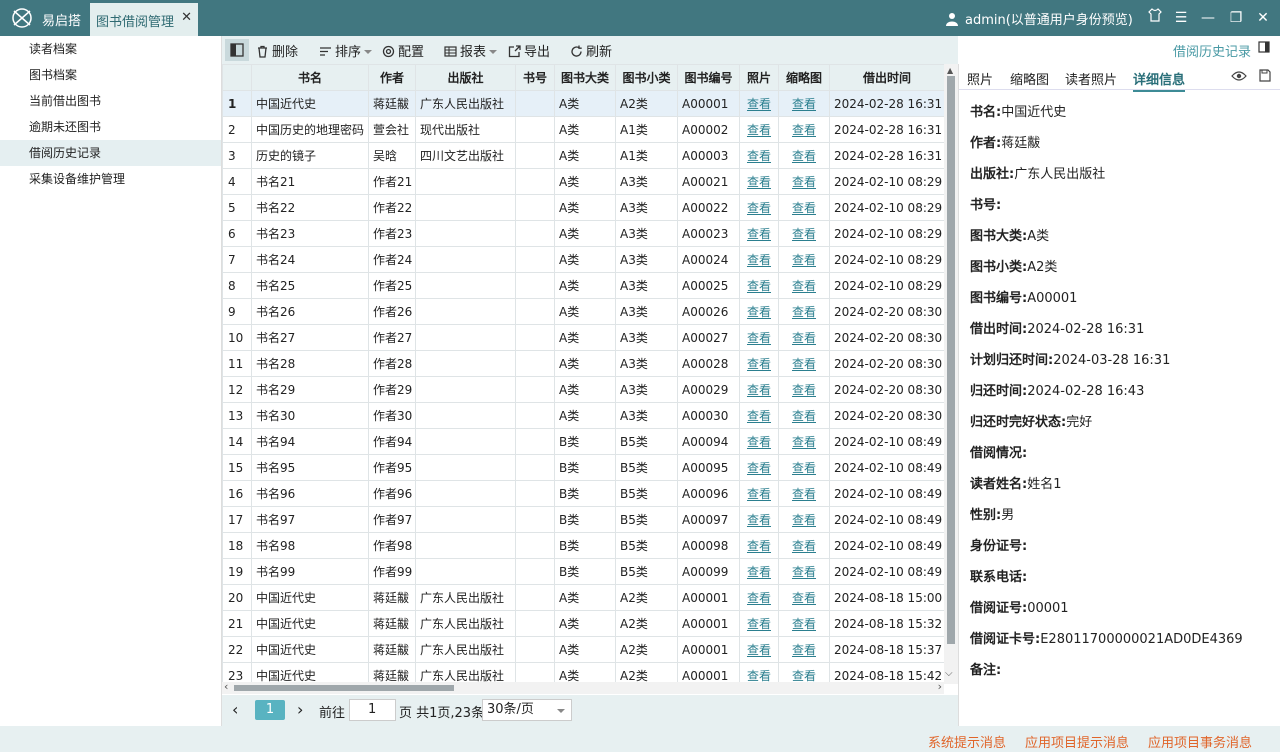  What do you see at coordinates (949, 673) in the screenshot?
I see `scroll-down-icon: ⌵` at bounding box center [949, 673].